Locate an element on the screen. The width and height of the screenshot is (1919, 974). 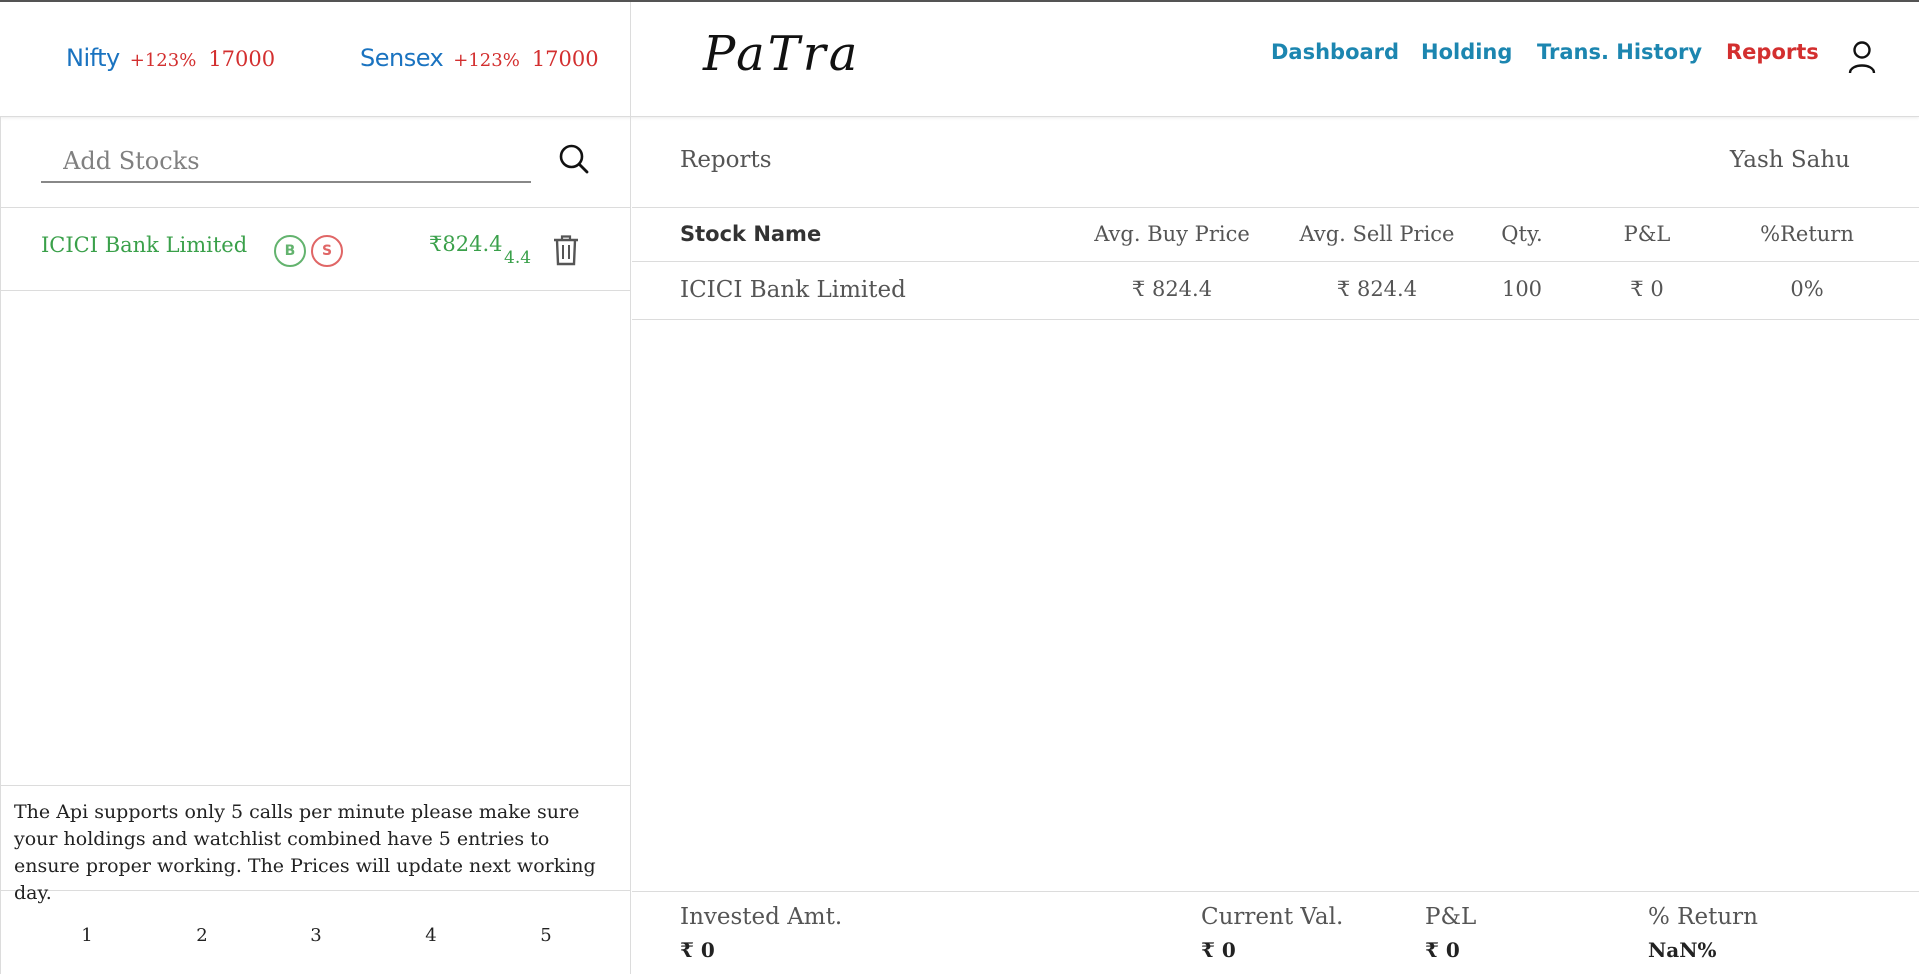
col-qty: Qty. is located at coordinates (1522, 234).